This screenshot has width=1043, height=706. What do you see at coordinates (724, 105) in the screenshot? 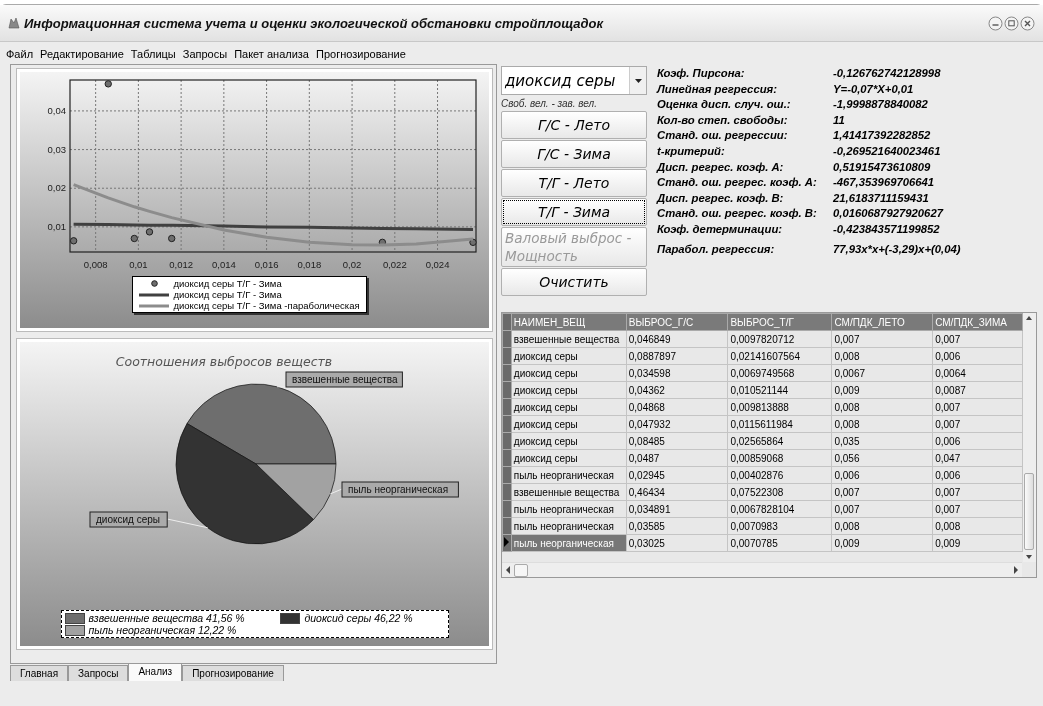
I see `statistic-label: Оценка дисп. случ. ош.:` at bounding box center [724, 105].